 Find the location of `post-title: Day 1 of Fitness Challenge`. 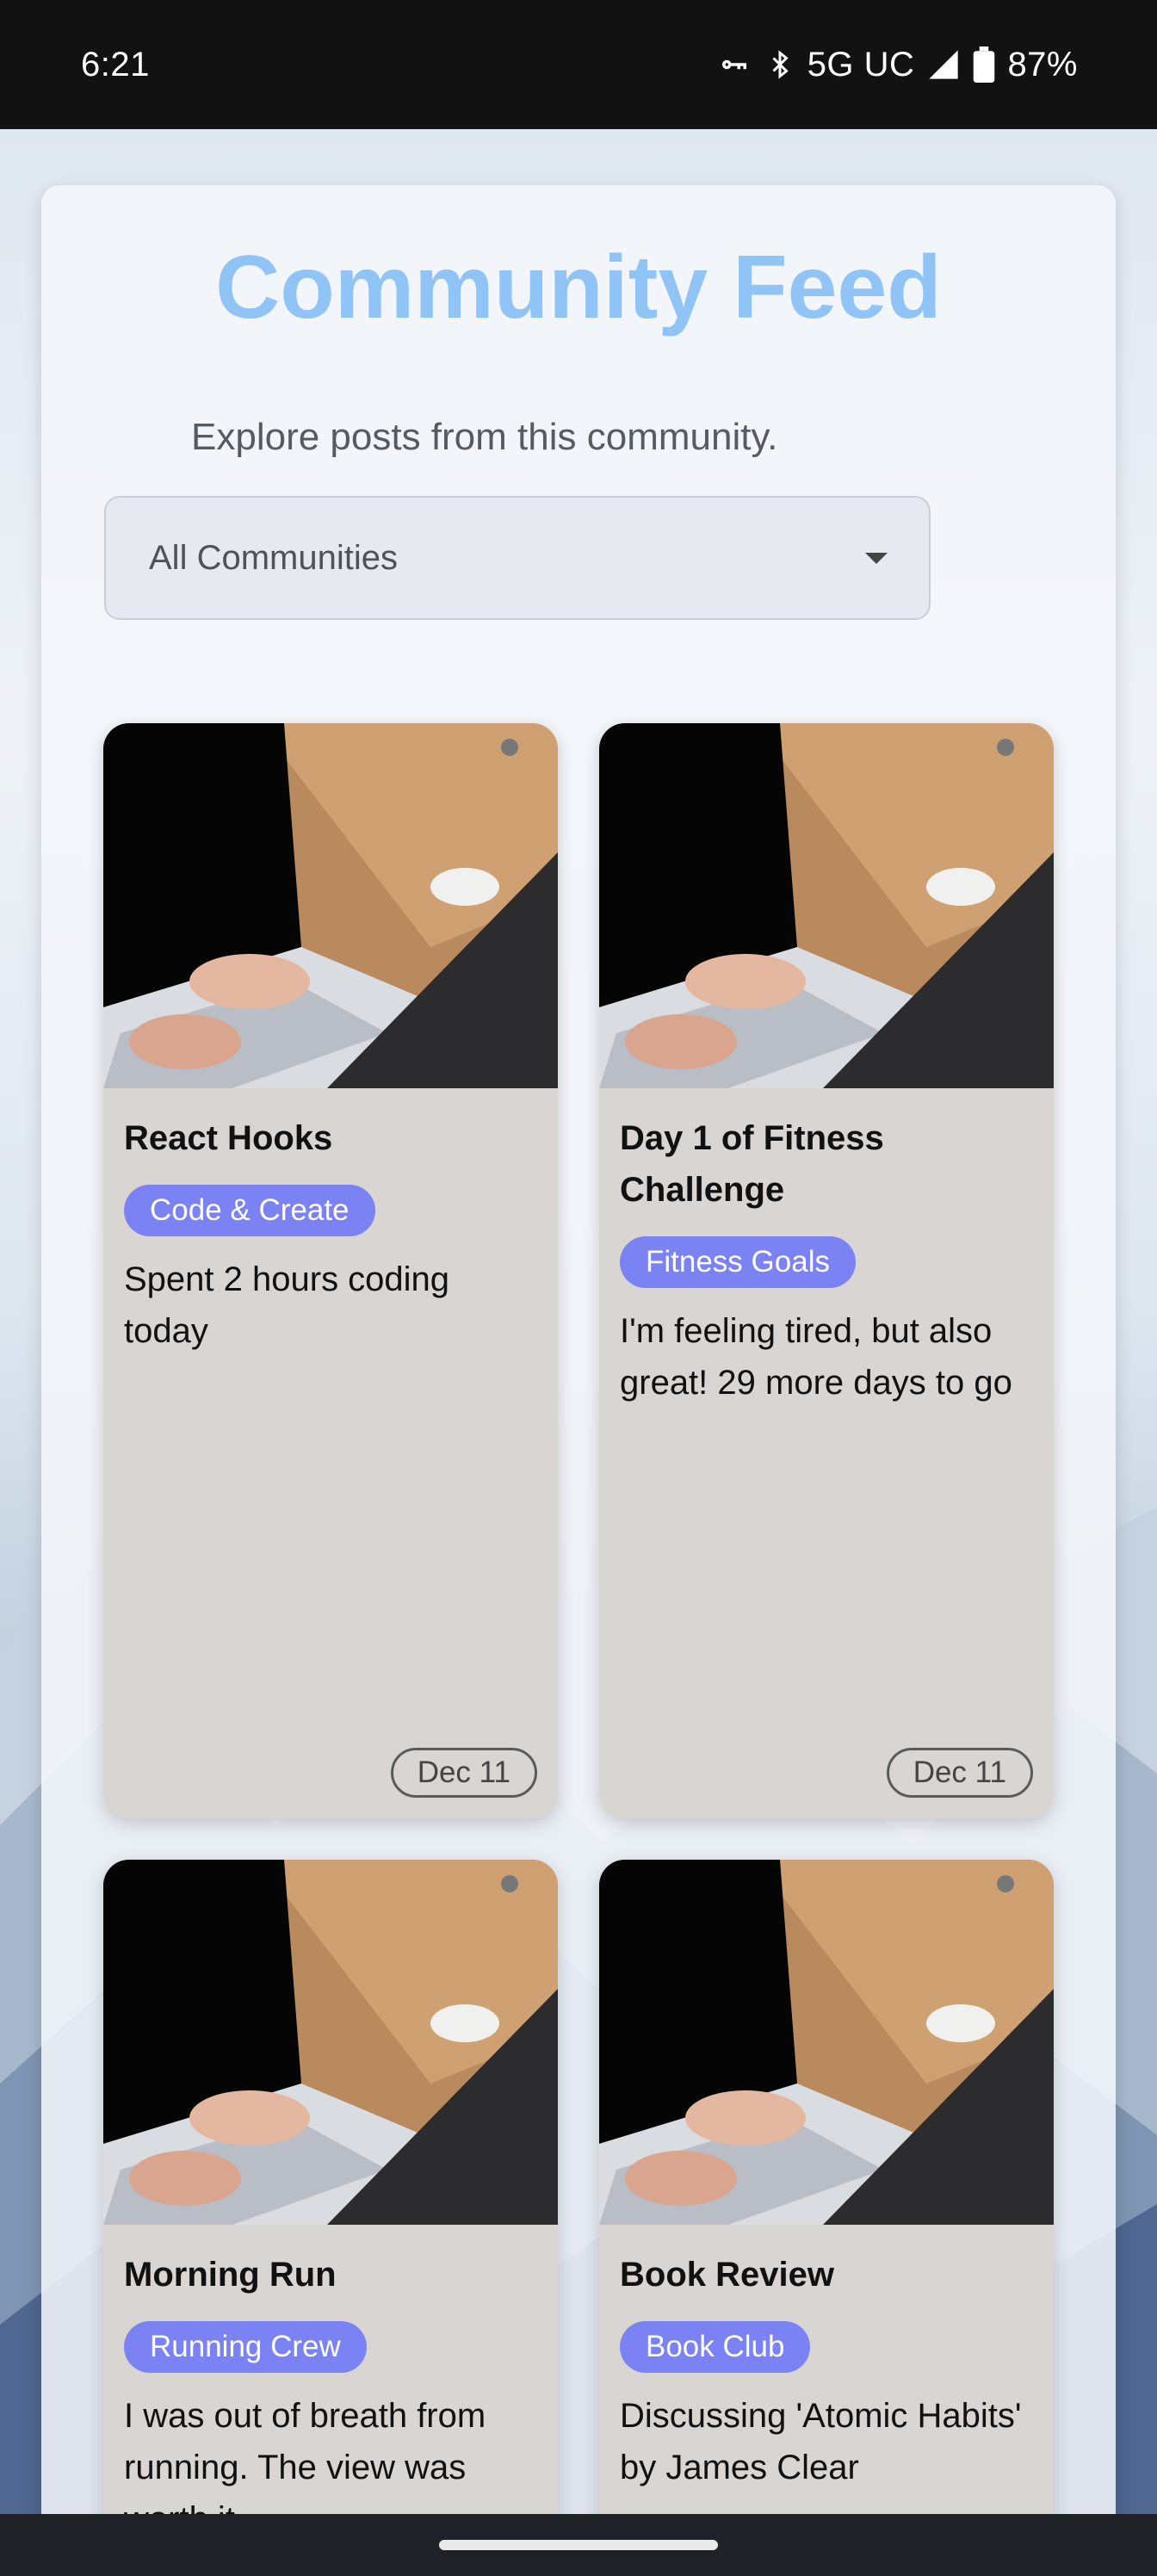

post-title: Day 1 of Fitness Challenge is located at coordinates (752, 1164).